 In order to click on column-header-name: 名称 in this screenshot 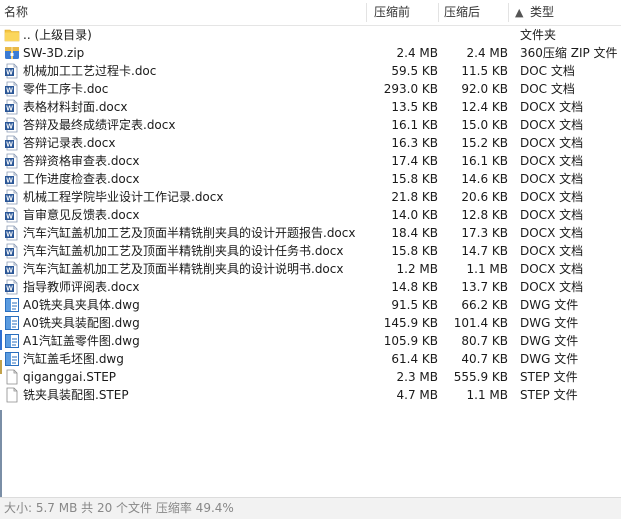, I will do `click(16, 12)`.